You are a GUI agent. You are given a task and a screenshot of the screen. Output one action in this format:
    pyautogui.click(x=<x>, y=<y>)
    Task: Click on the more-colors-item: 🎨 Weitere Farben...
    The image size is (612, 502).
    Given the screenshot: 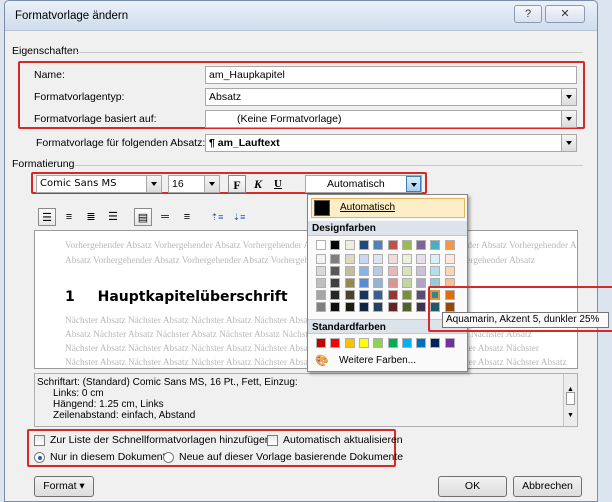 What is the action you would take?
    pyautogui.click(x=388, y=361)
    